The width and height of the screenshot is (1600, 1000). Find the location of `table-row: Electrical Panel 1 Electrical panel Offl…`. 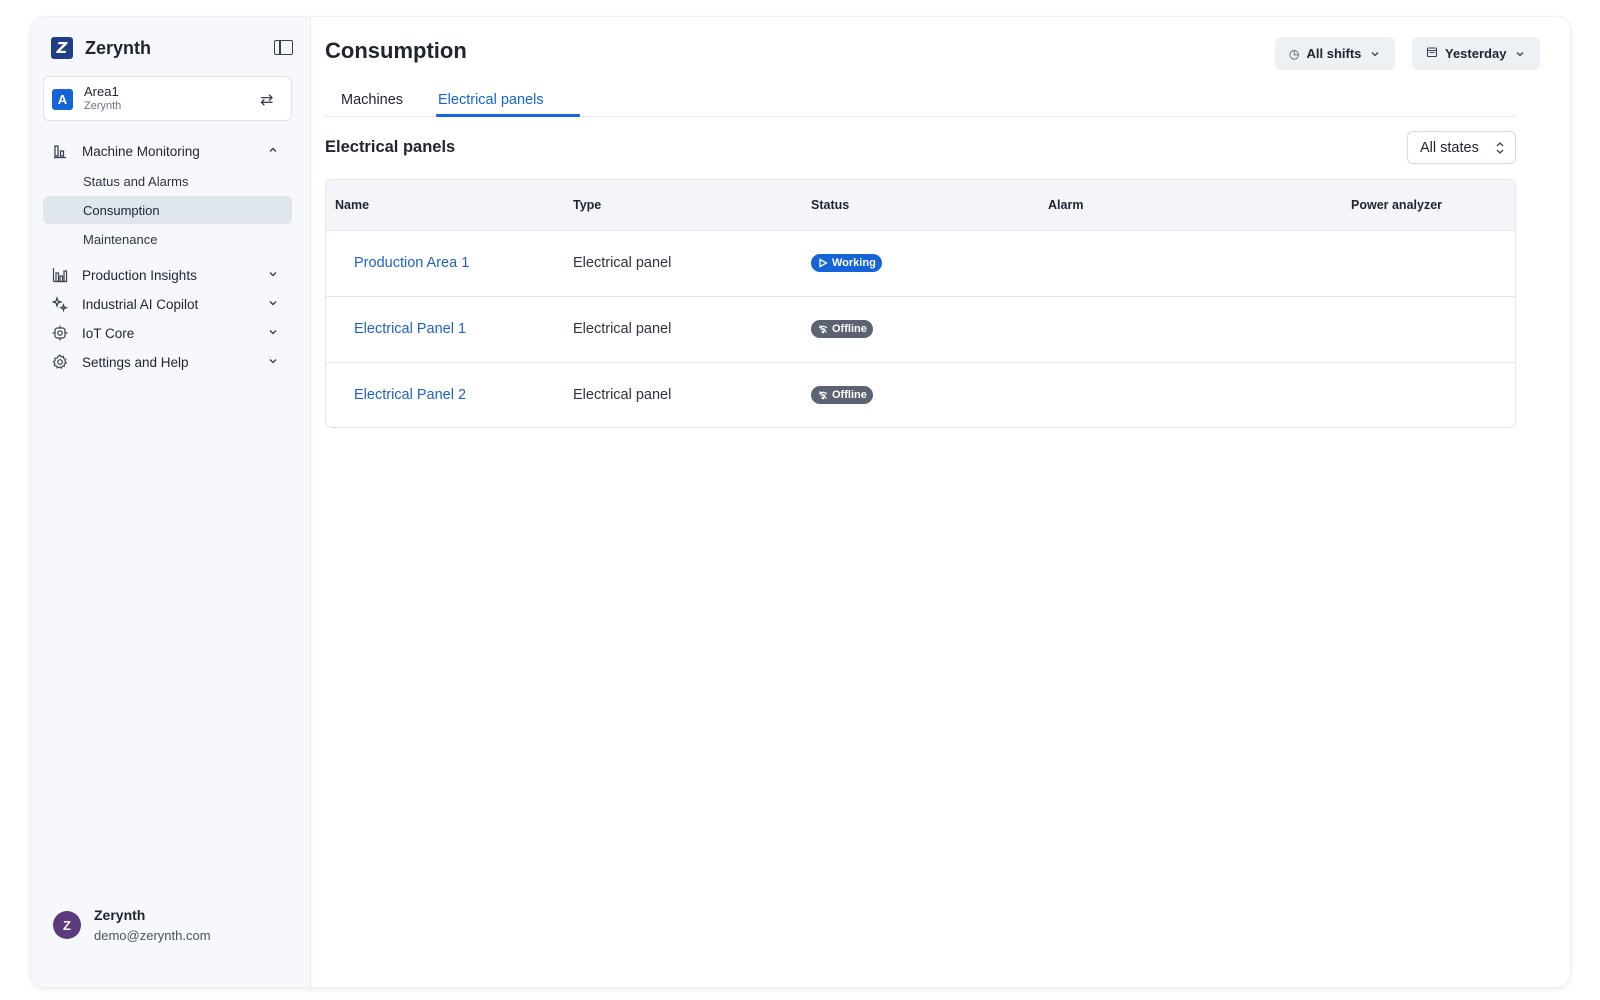

table-row: Electrical Panel 1 Electrical panel Offl… is located at coordinates (920, 330).